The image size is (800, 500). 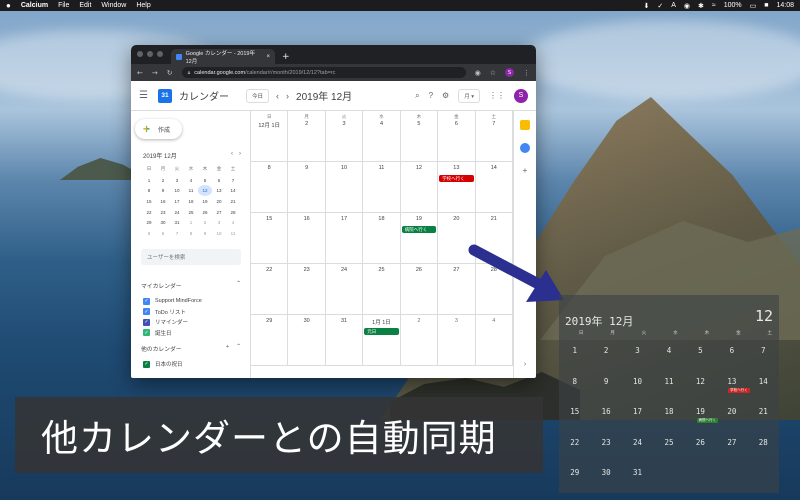 I want to click on add-addon-icon: +, so click(x=525, y=170).